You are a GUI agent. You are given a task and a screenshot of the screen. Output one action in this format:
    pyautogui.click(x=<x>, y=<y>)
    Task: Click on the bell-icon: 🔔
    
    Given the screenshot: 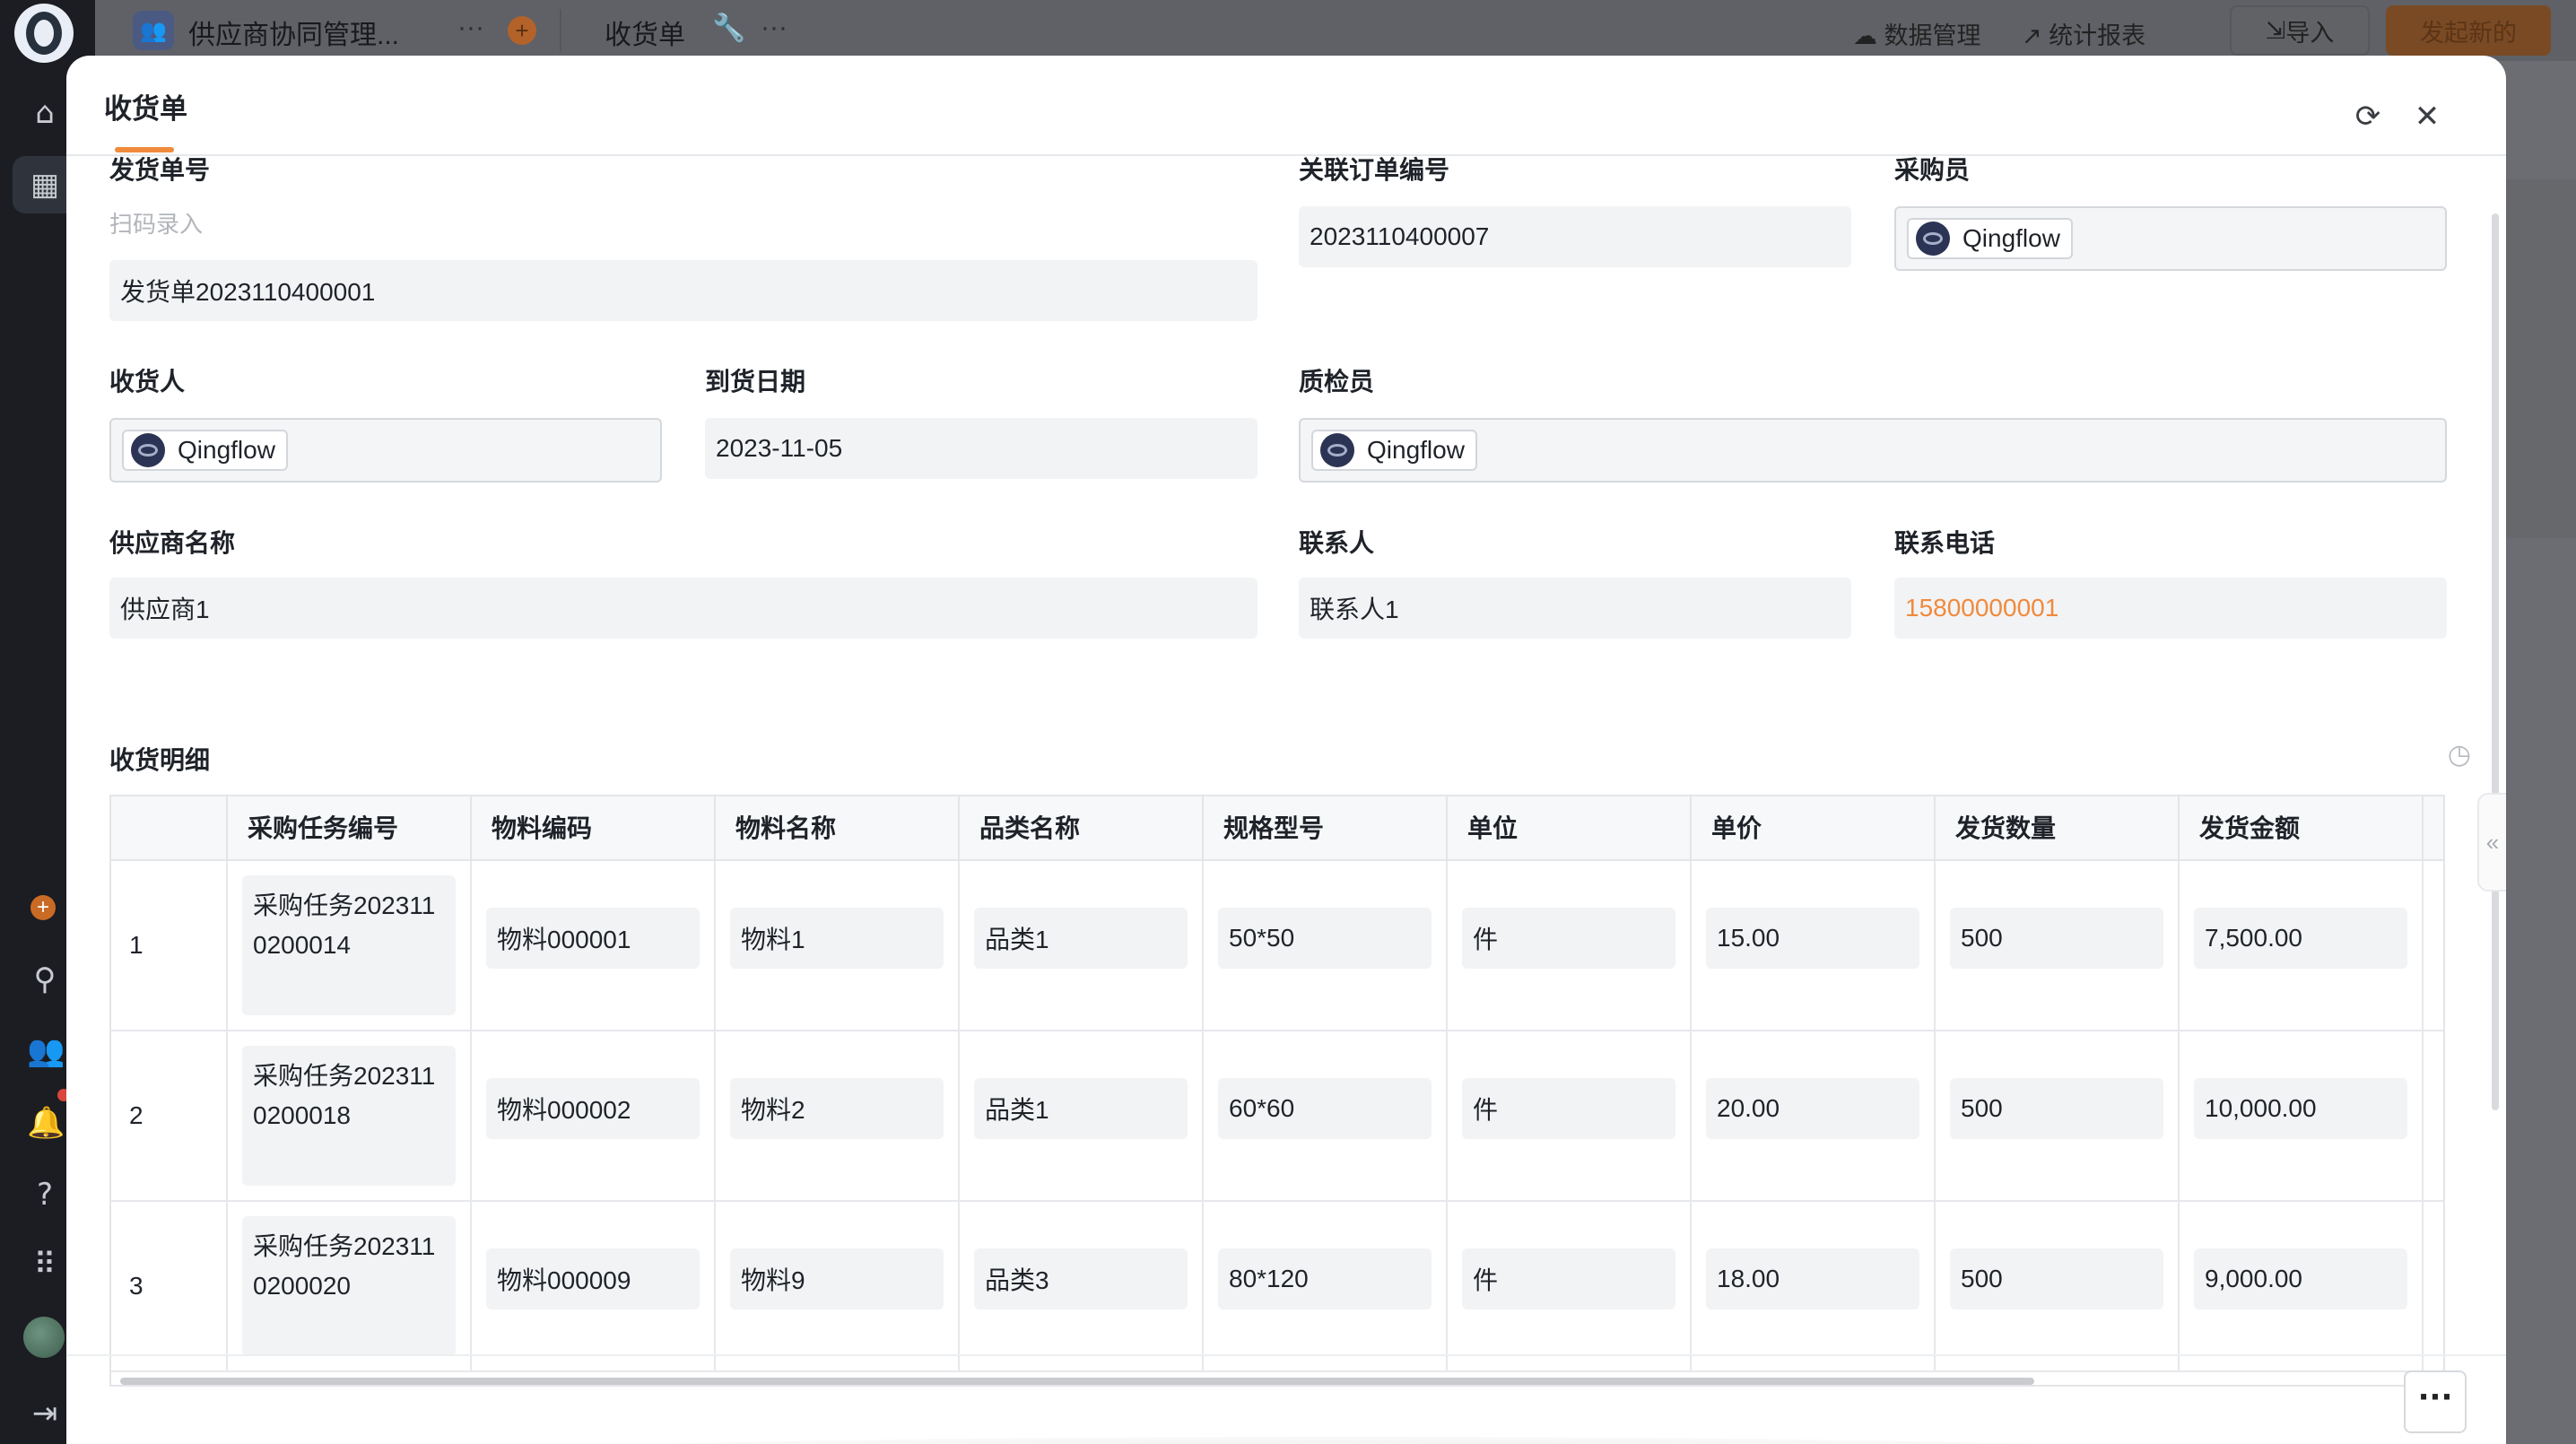 What is the action you would take?
    pyautogui.click(x=46, y=1123)
    